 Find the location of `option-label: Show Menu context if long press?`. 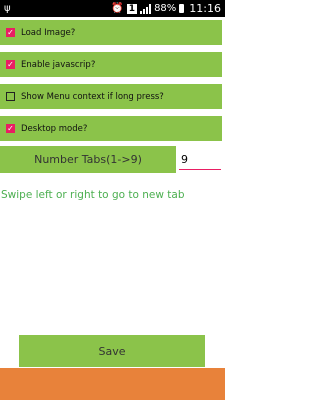

option-label: Show Menu context if long press? is located at coordinates (92, 96).